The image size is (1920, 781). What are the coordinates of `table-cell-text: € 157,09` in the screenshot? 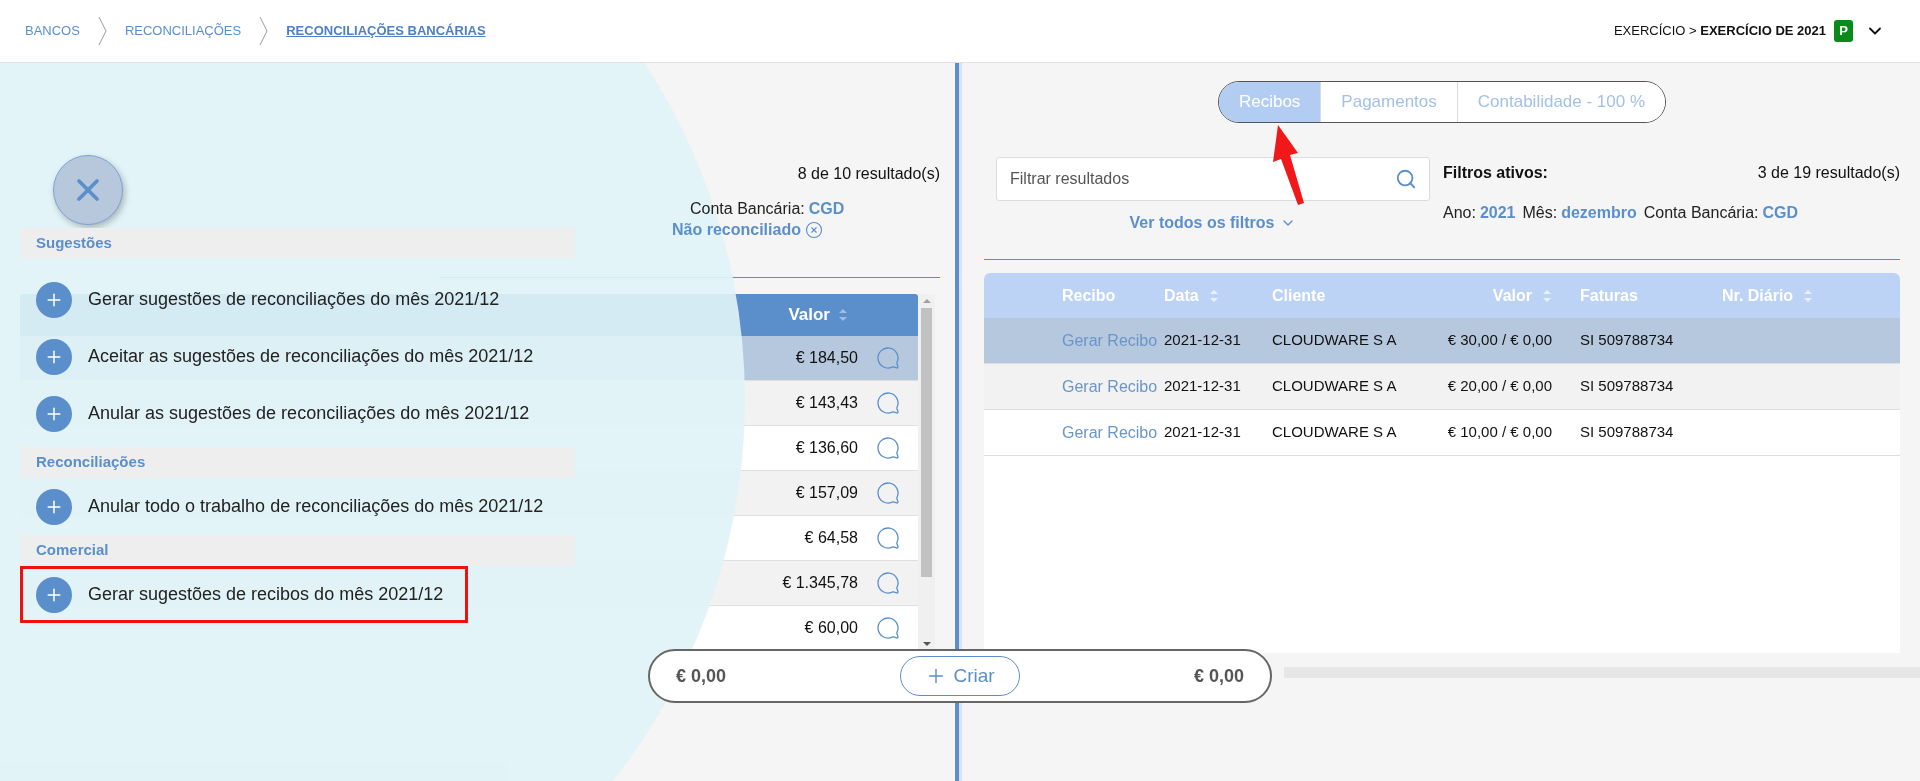 It's located at (826, 493).